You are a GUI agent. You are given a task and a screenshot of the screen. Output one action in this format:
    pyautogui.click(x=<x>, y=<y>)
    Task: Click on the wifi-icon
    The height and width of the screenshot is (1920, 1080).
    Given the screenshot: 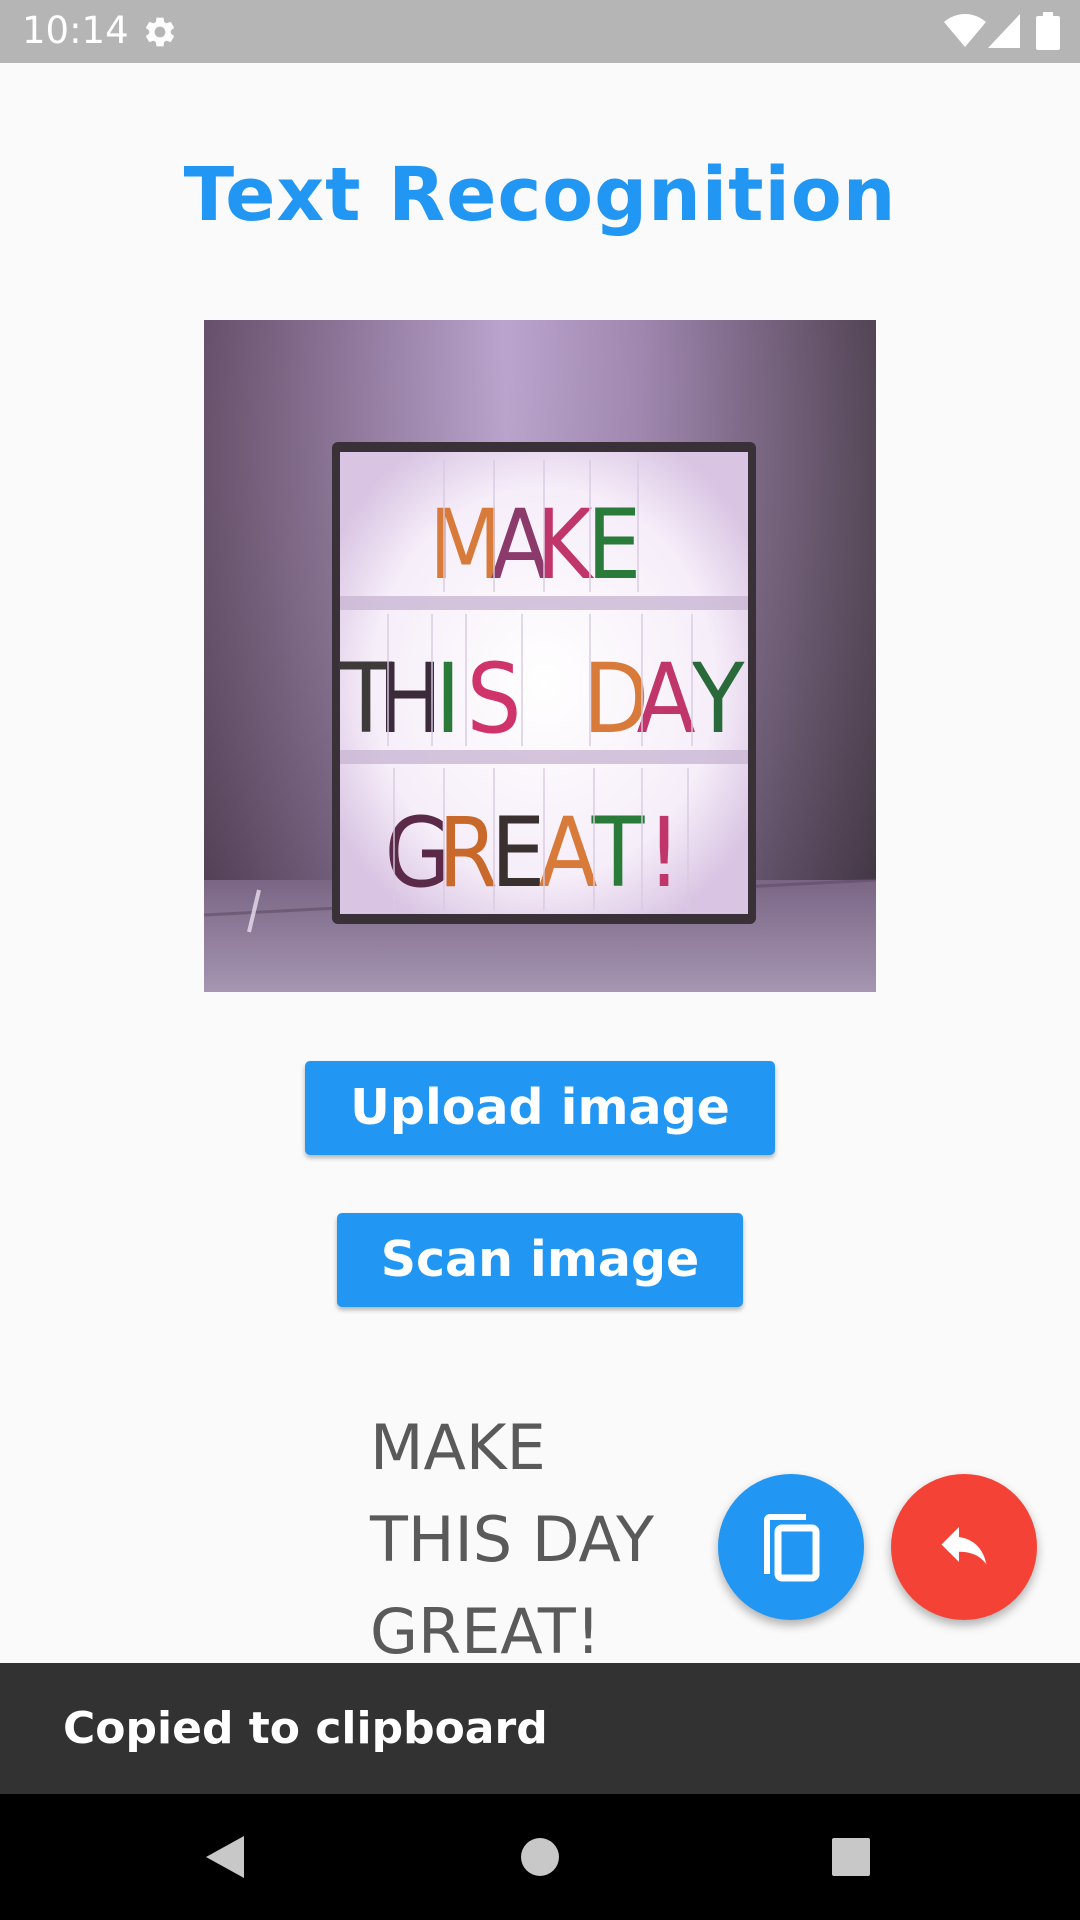 What is the action you would take?
    pyautogui.click(x=965, y=31)
    